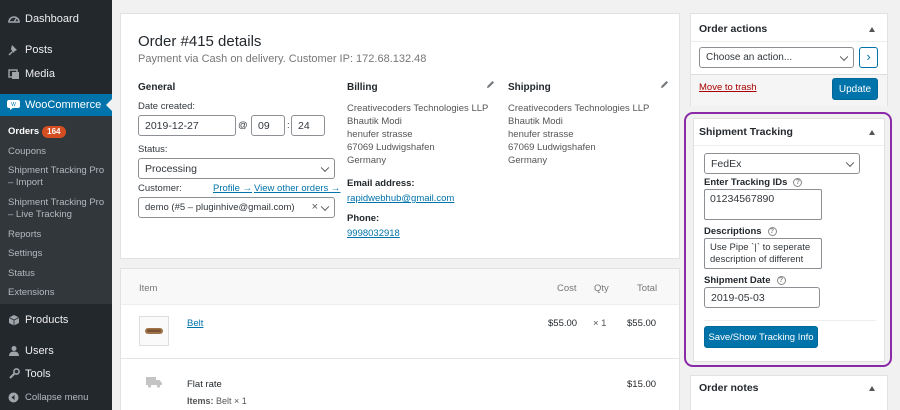 This screenshot has height=410, width=900. I want to click on order-actions-title: Order actions, so click(733, 29).